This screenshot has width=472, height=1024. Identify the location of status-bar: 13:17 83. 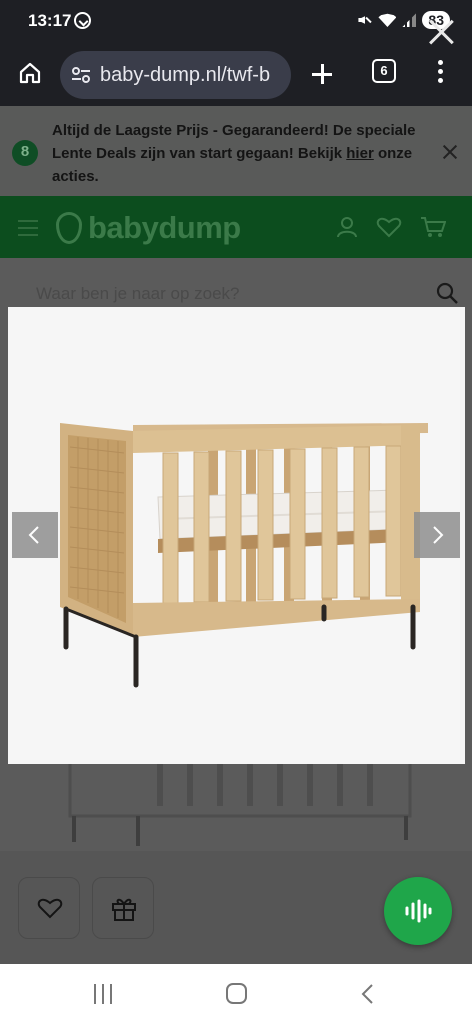
(236, 22).